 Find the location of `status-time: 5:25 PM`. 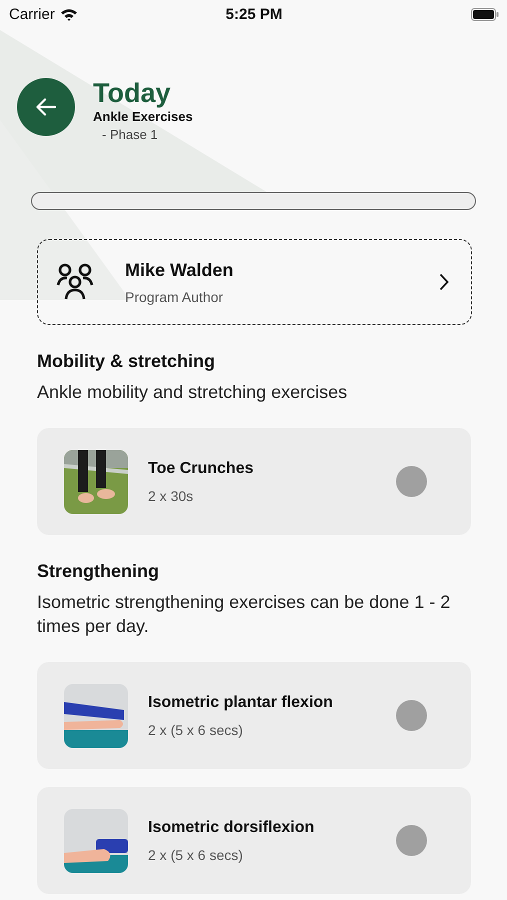

status-time: 5:25 PM is located at coordinates (254, 14).